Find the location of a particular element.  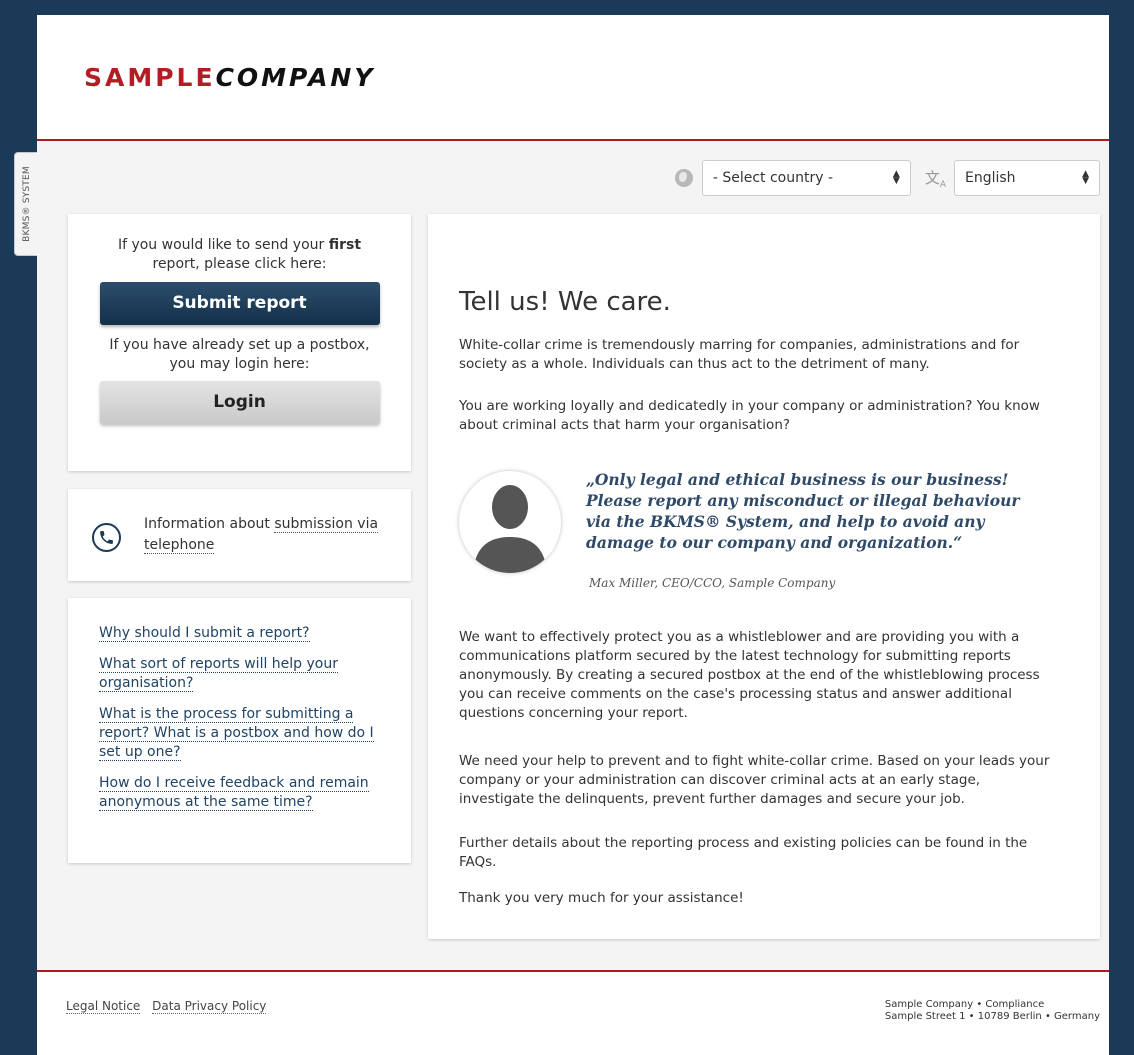

submit-intro-bold: first is located at coordinates (345, 245).